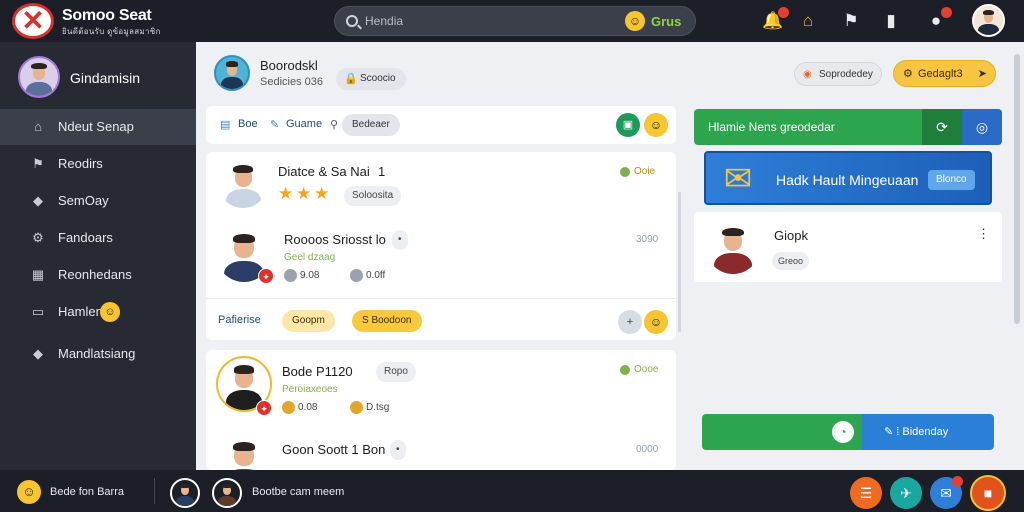  Describe the element at coordinates (304, 124) in the screenshot. I see `toolbar-label: Guame` at that location.